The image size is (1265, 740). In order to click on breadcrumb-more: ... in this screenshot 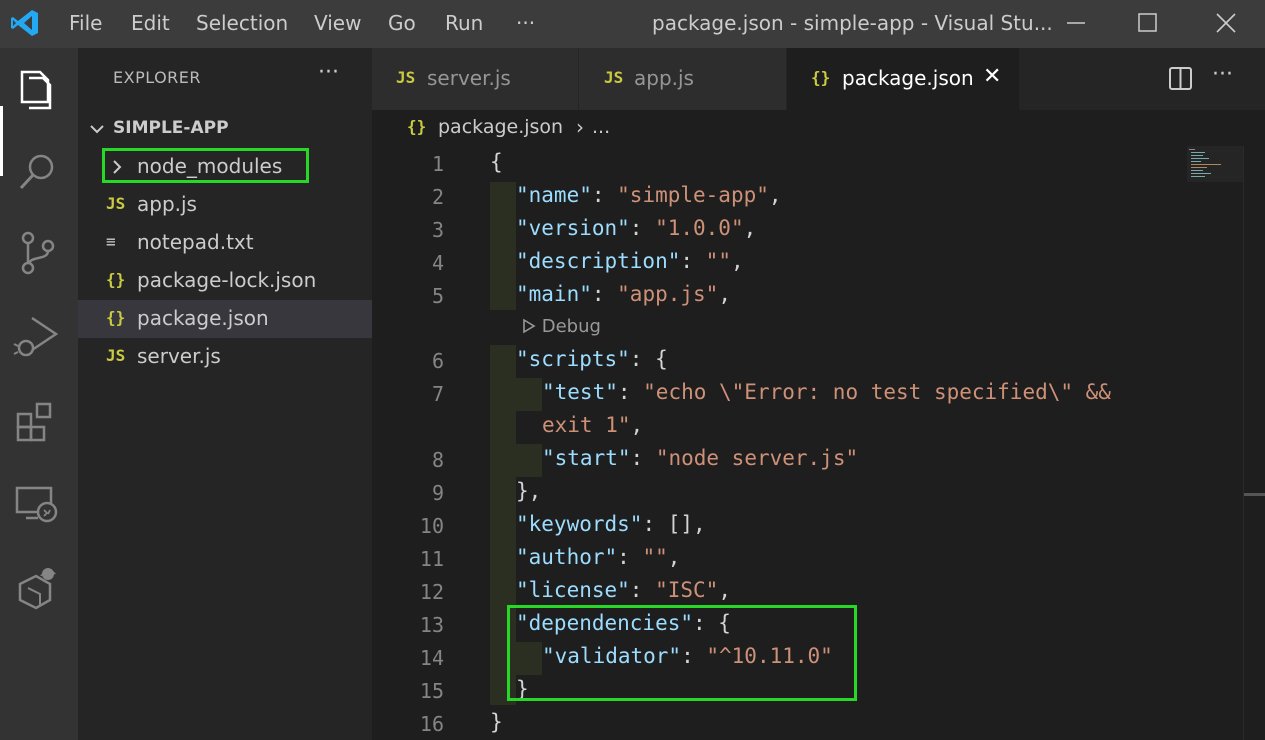, I will do `click(601, 127)`.